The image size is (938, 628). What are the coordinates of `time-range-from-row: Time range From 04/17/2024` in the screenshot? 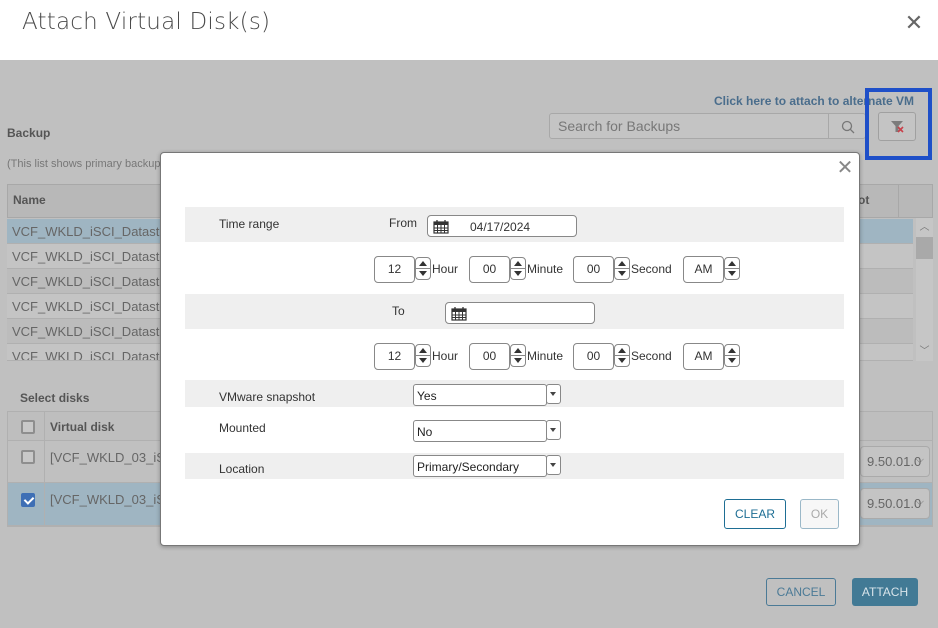 It's located at (514, 224).